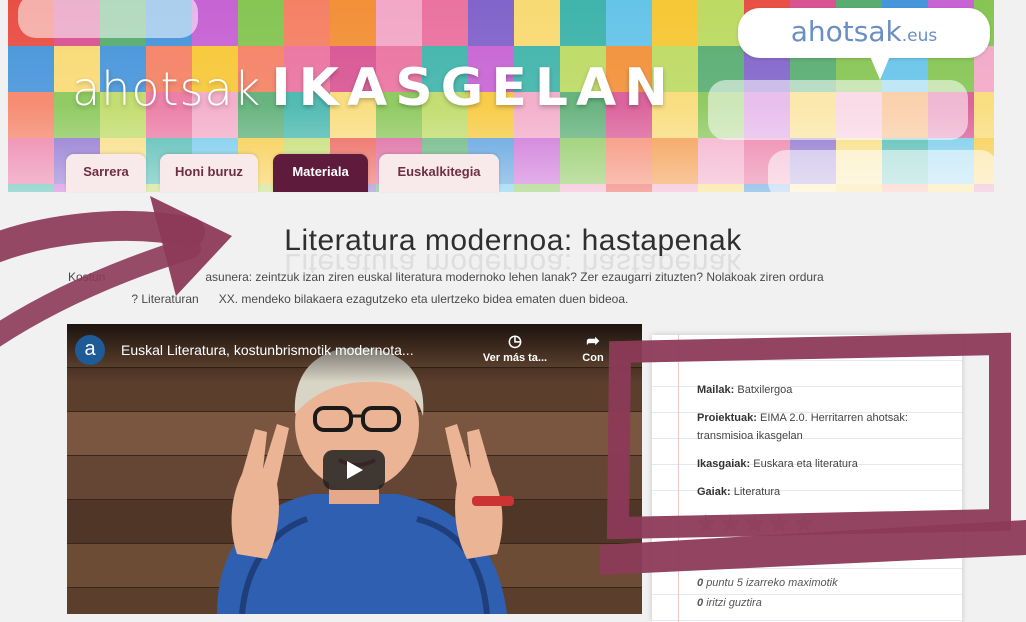  I want to click on share-button: ➦ Con, so click(593, 348).